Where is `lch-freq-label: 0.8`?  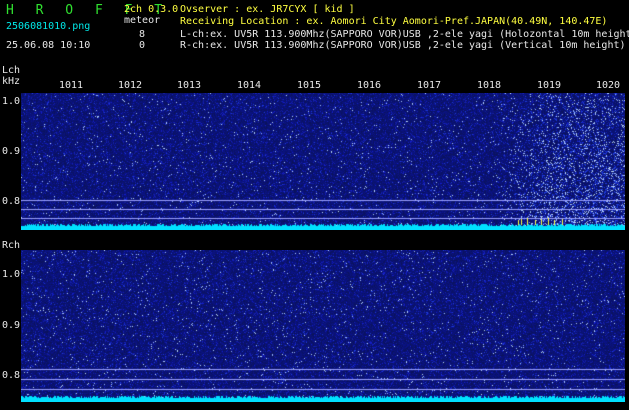
lch-freq-label: 0.8 is located at coordinates (11, 201).